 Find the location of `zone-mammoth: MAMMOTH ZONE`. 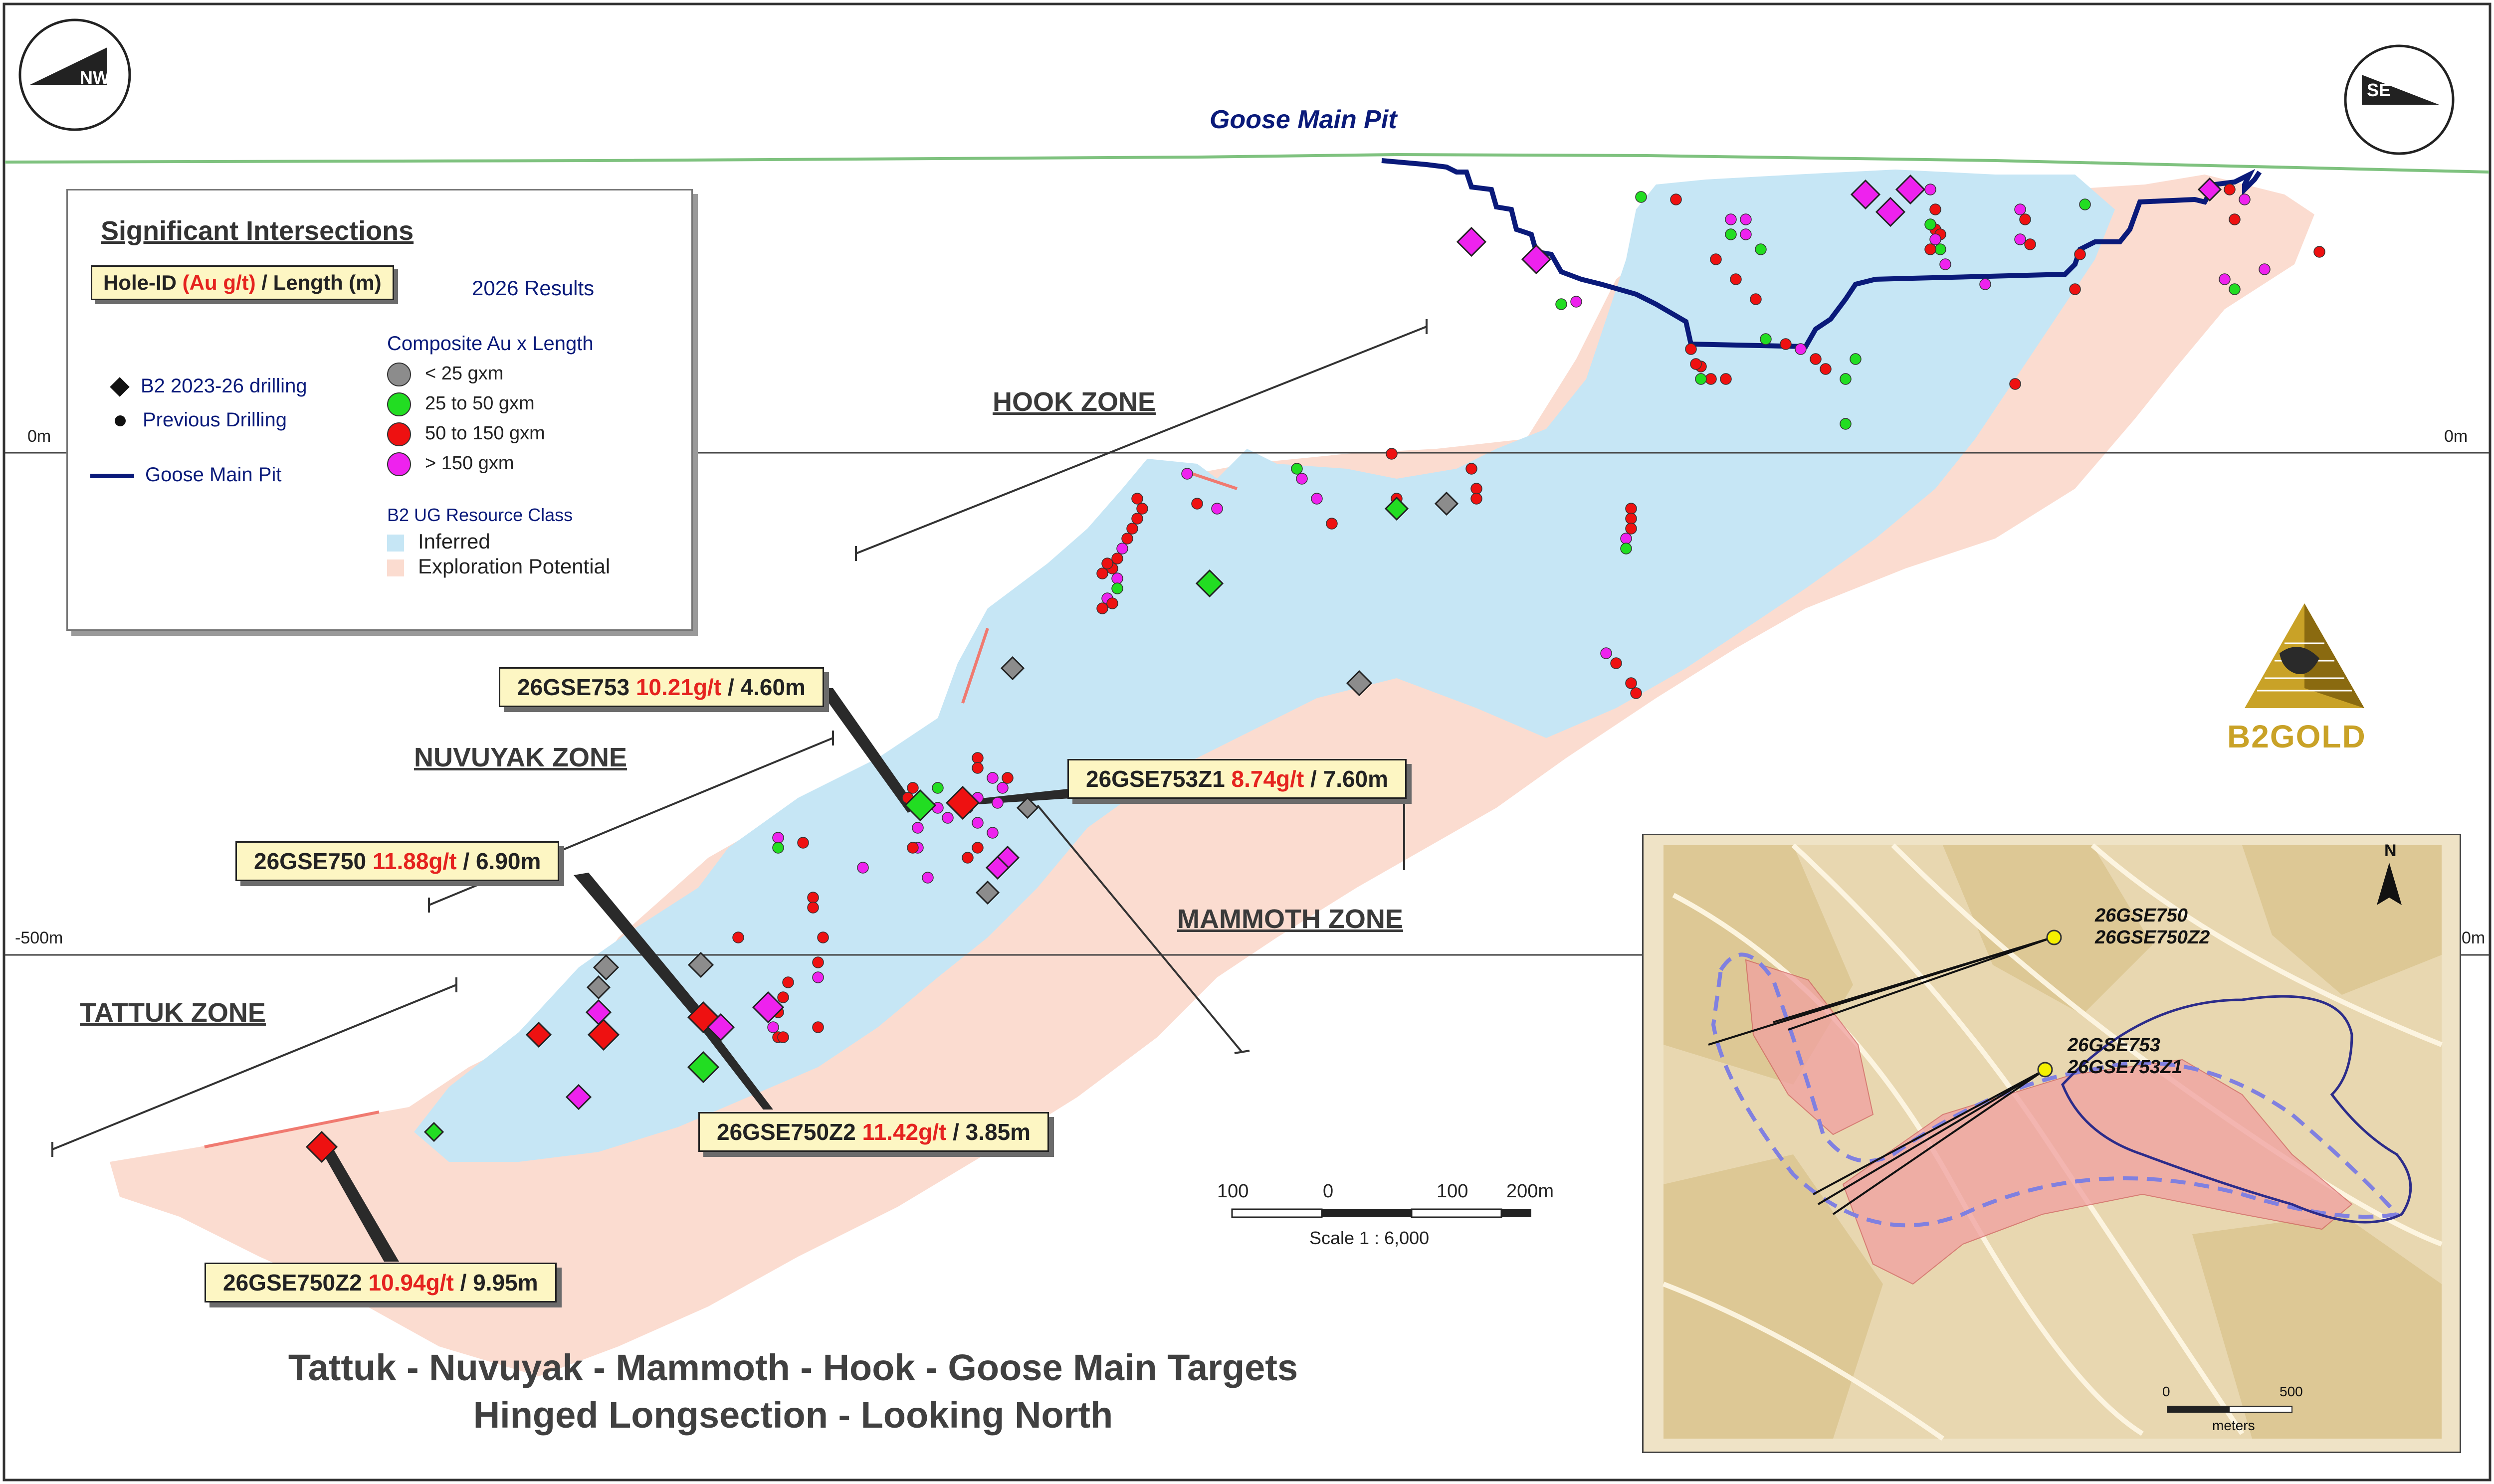

zone-mammoth: MAMMOTH ZONE is located at coordinates (1290, 919).